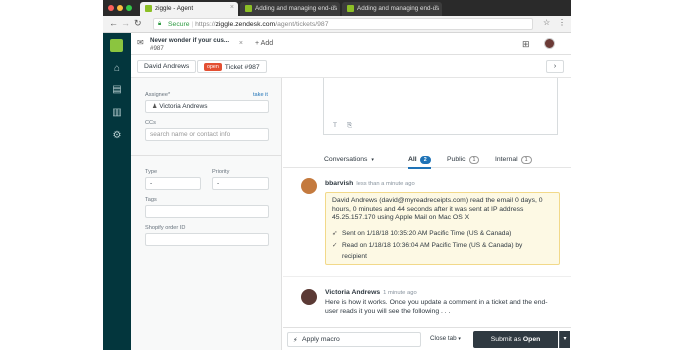 The image size is (674, 350). I want to click on reporting-icon: ▥, so click(117, 113).